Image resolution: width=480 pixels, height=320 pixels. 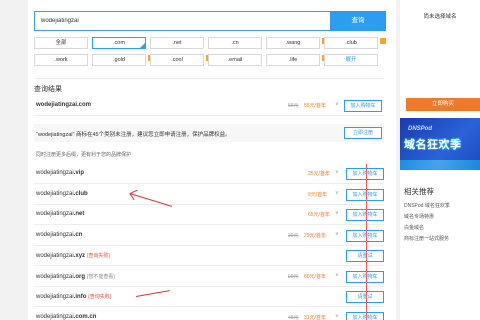 I want to click on original-price: 99元, so click(x=293, y=276).